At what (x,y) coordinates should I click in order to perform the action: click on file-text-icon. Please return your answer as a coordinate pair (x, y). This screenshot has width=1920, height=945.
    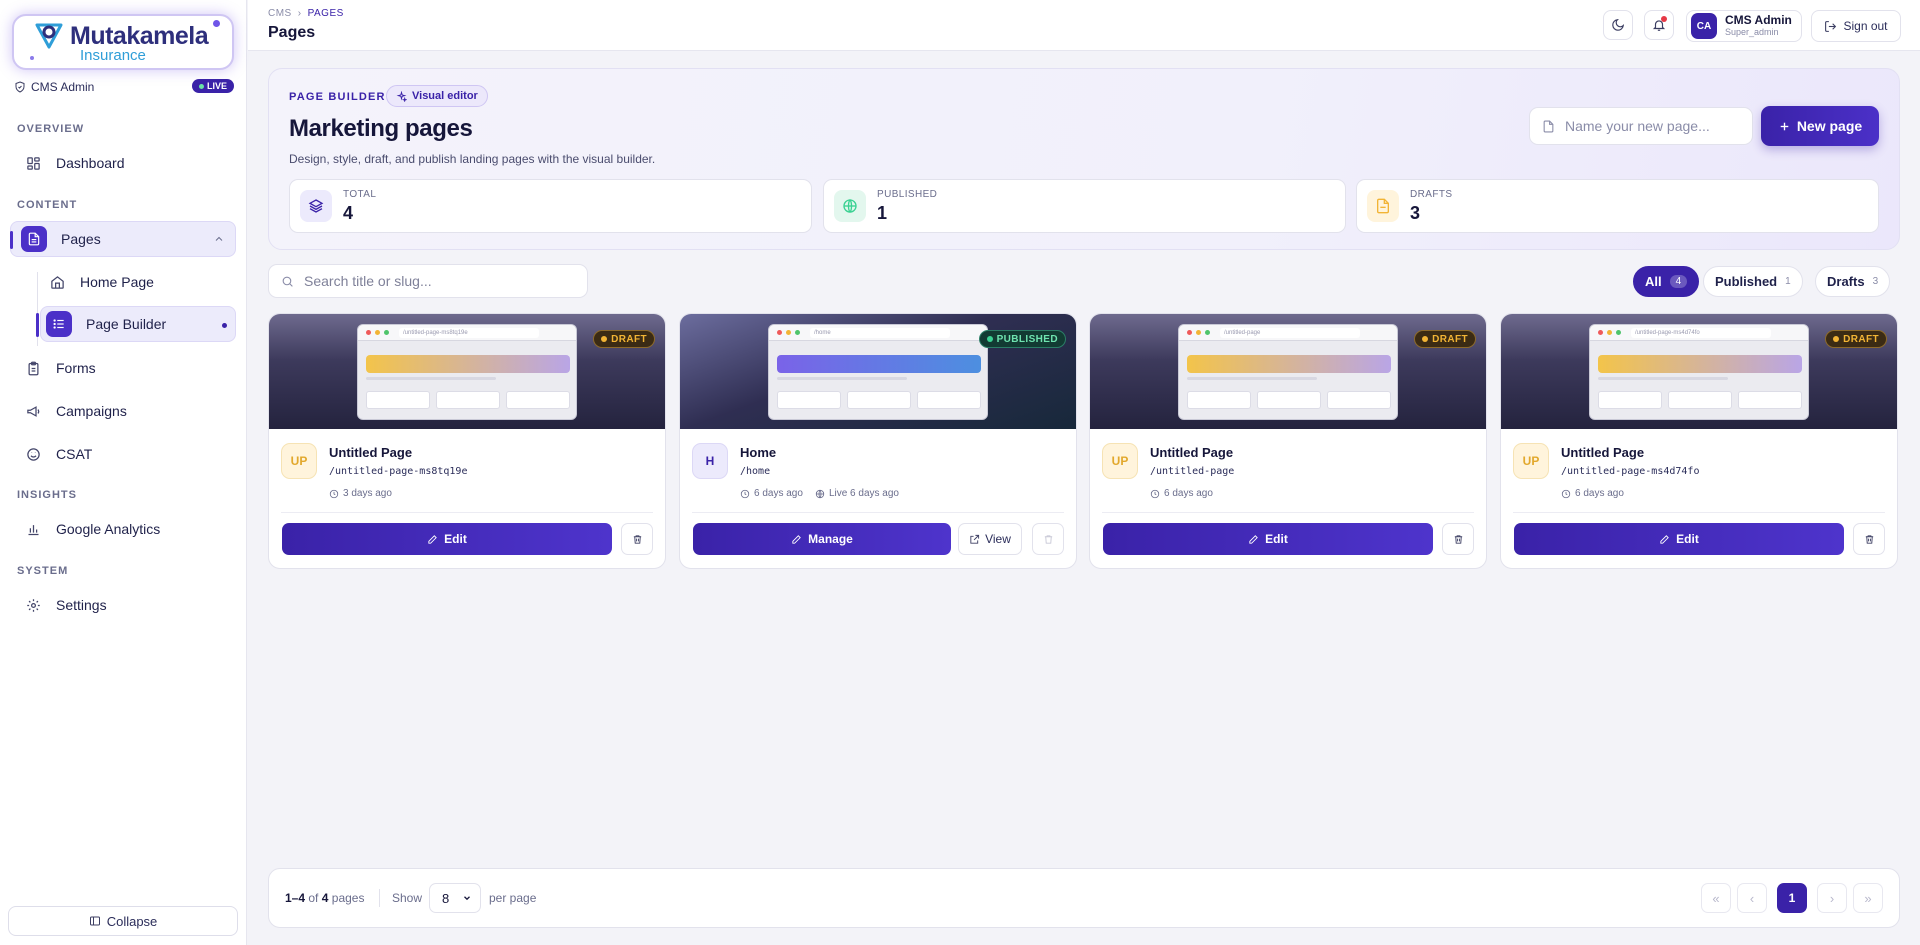
    Looking at the image, I should click on (34, 239).